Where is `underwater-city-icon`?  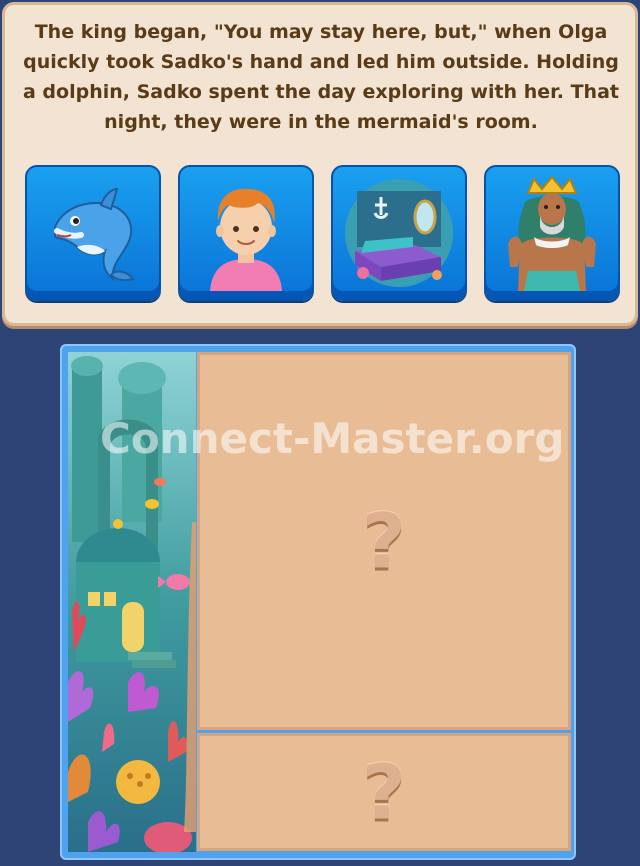 underwater-city-icon is located at coordinates (132, 602).